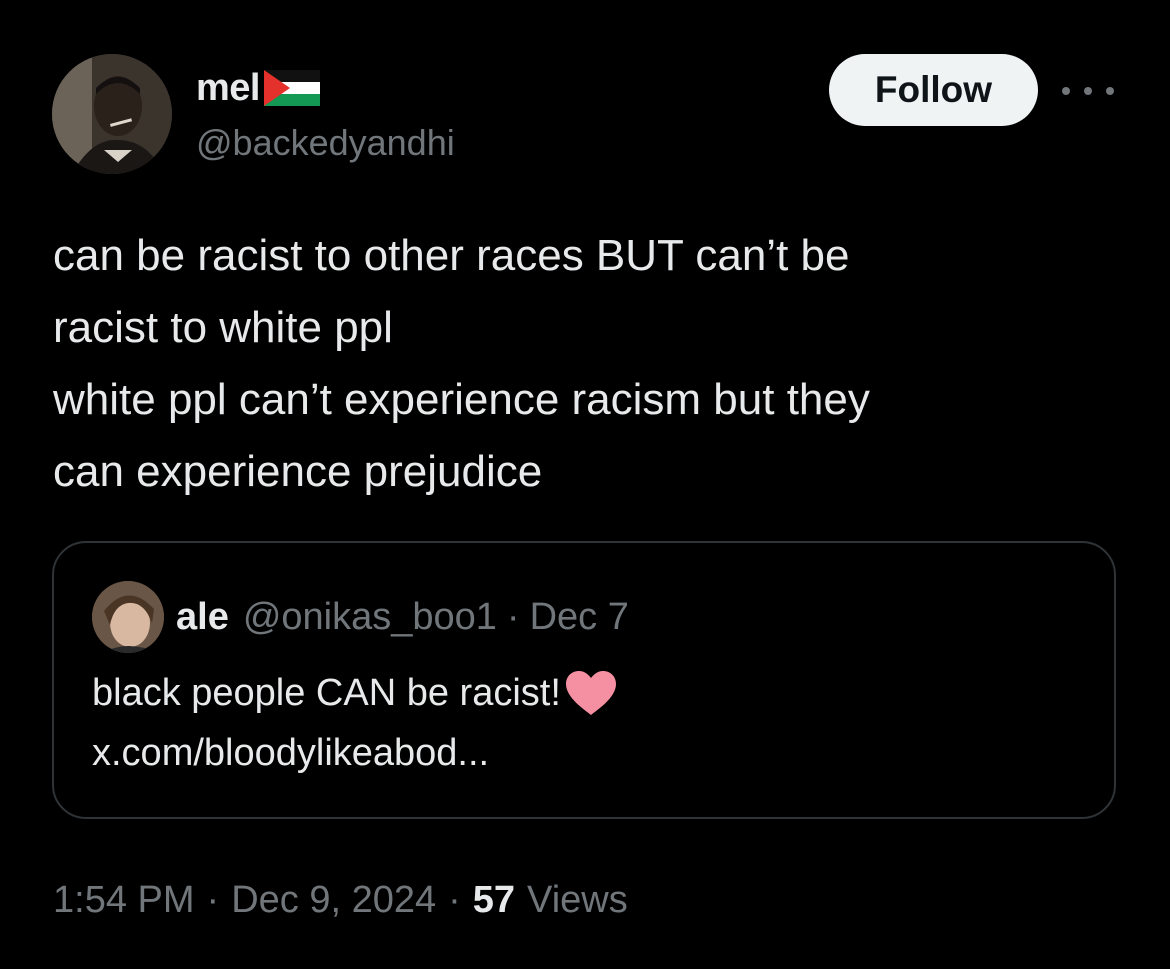  What do you see at coordinates (291, 88) in the screenshot?
I see `palestine-flag-icon` at bounding box center [291, 88].